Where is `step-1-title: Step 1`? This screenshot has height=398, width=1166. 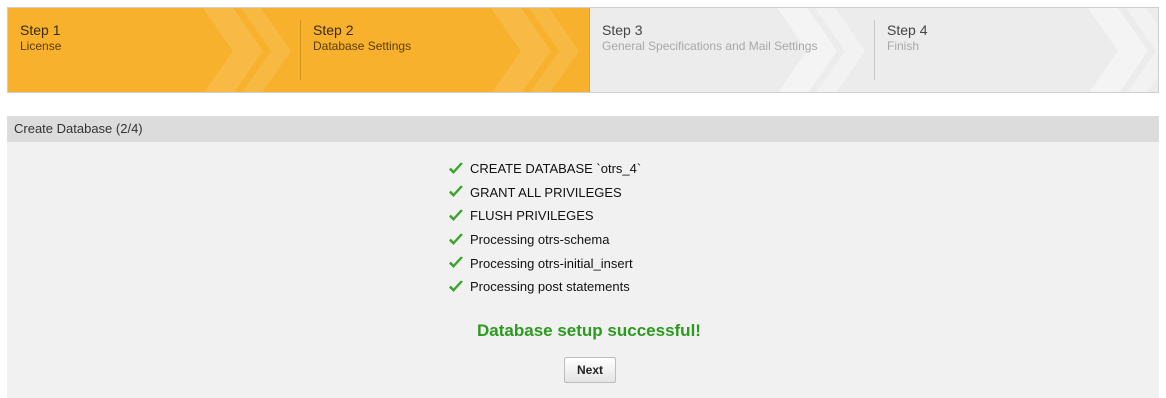 step-1-title: Step 1 is located at coordinates (40, 30).